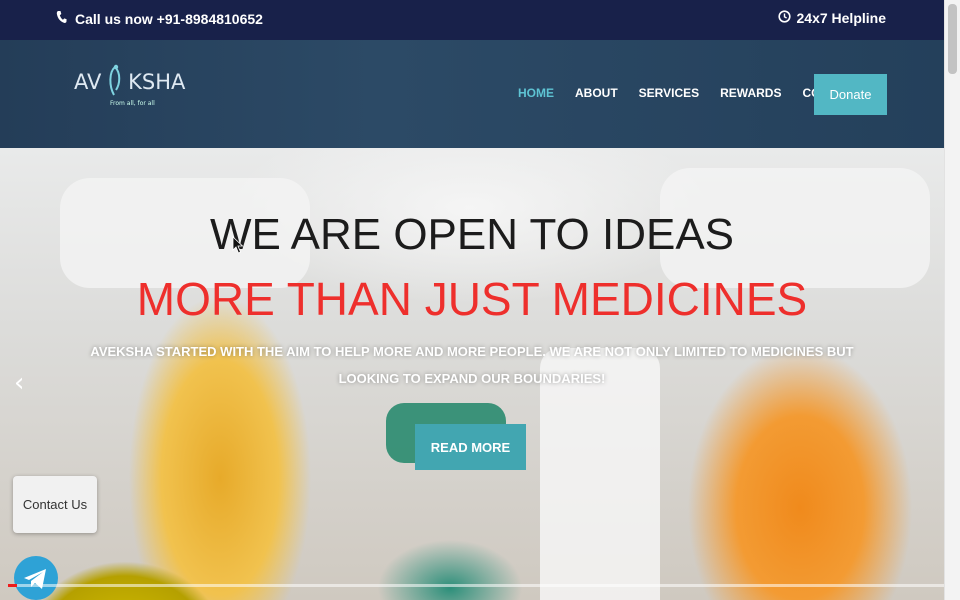  Describe the element at coordinates (952, 300) in the screenshot. I see `page-scrollbar` at that location.